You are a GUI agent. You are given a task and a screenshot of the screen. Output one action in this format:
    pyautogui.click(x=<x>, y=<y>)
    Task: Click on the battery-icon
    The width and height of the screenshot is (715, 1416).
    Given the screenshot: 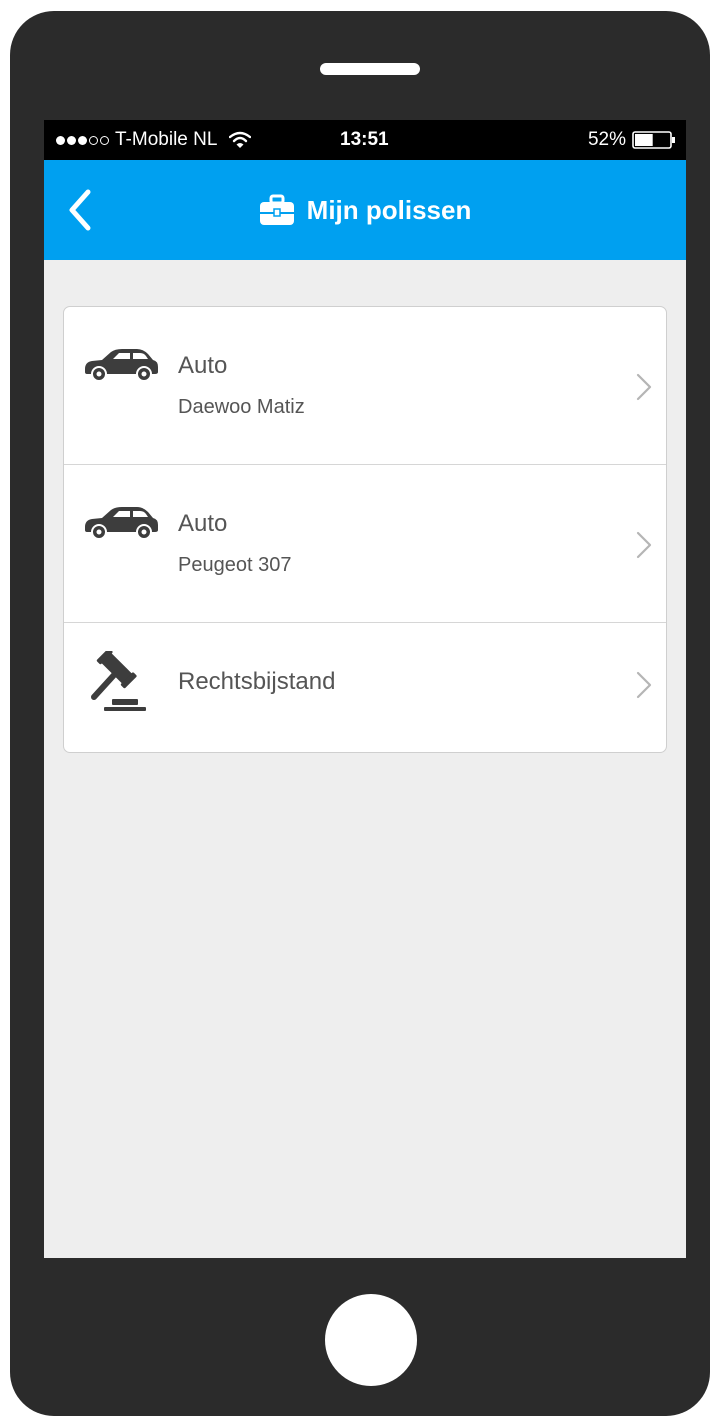 What is the action you would take?
    pyautogui.click(x=653, y=140)
    